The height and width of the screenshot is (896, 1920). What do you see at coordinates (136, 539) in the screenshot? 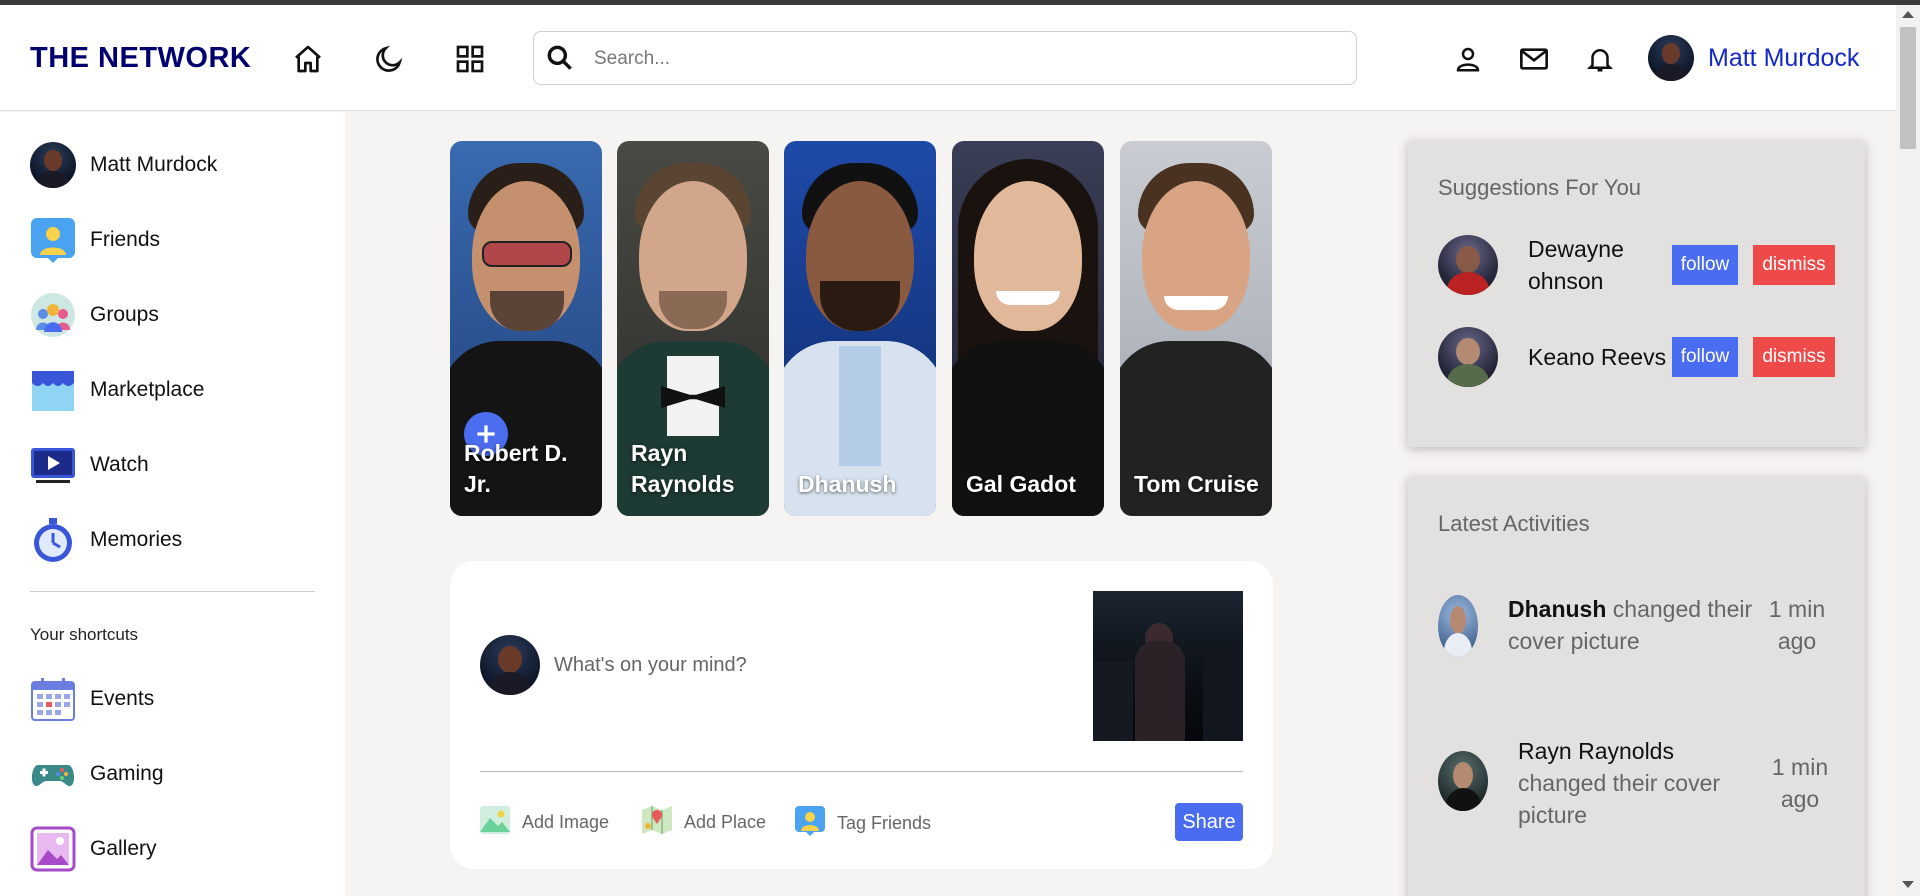
I see `sidebar-item-label: Memories` at bounding box center [136, 539].